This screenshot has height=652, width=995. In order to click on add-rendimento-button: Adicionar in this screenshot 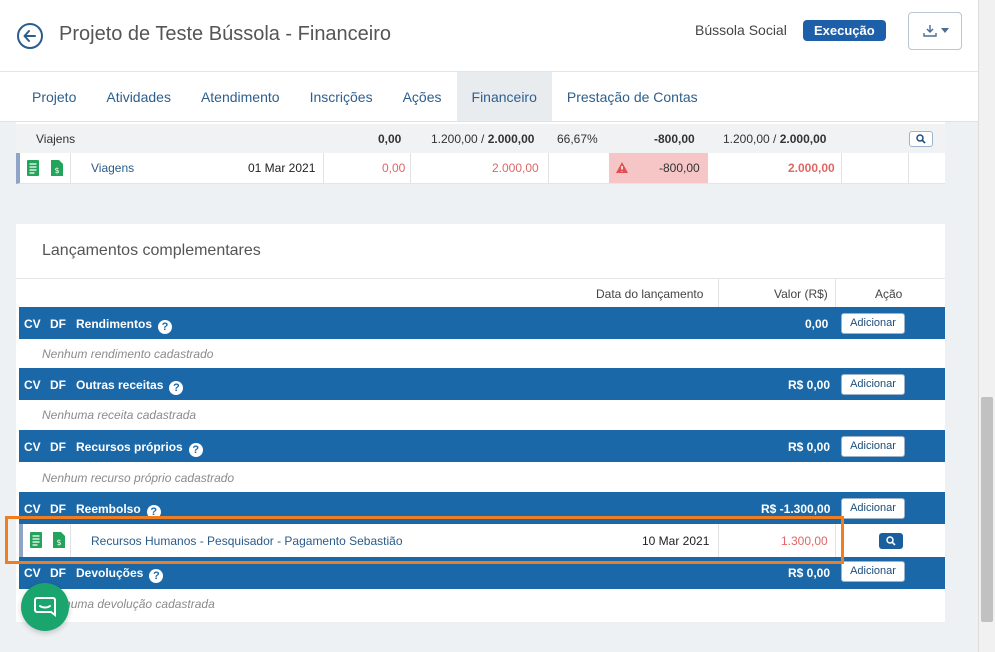, I will do `click(873, 323)`.